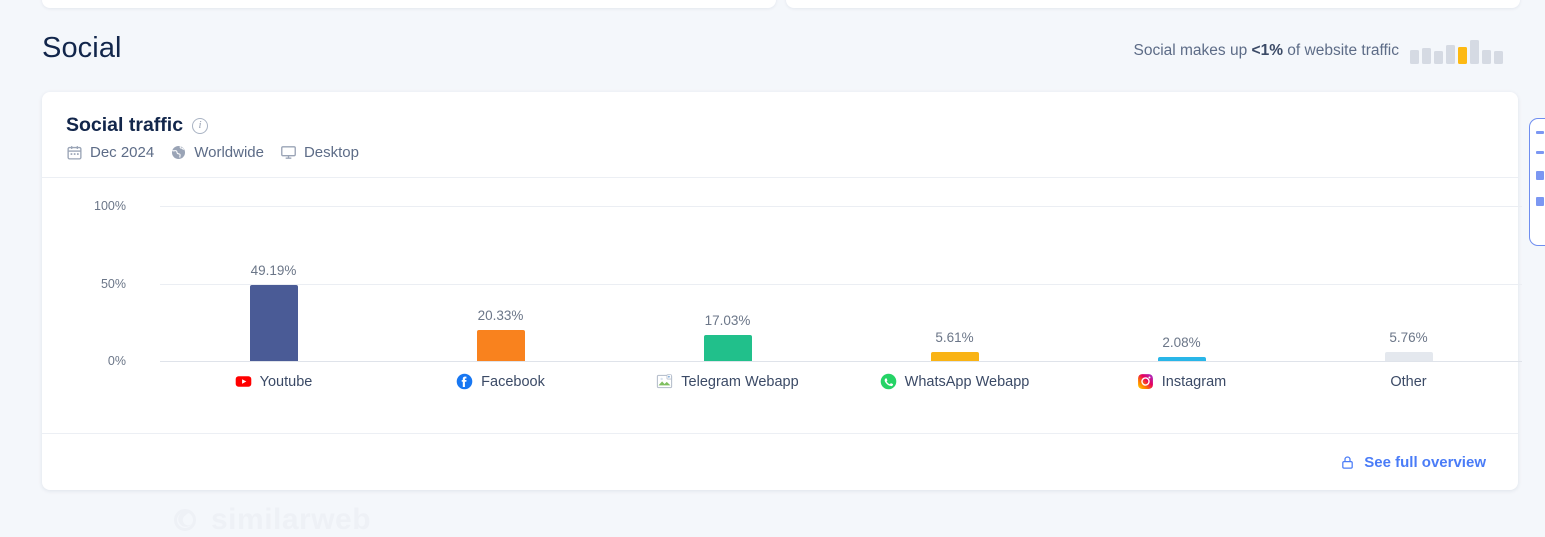 This screenshot has width=1545, height=537. Describe the element at coordinates (1348, 462) in the screenshot. I see `lock-icon` at that location.